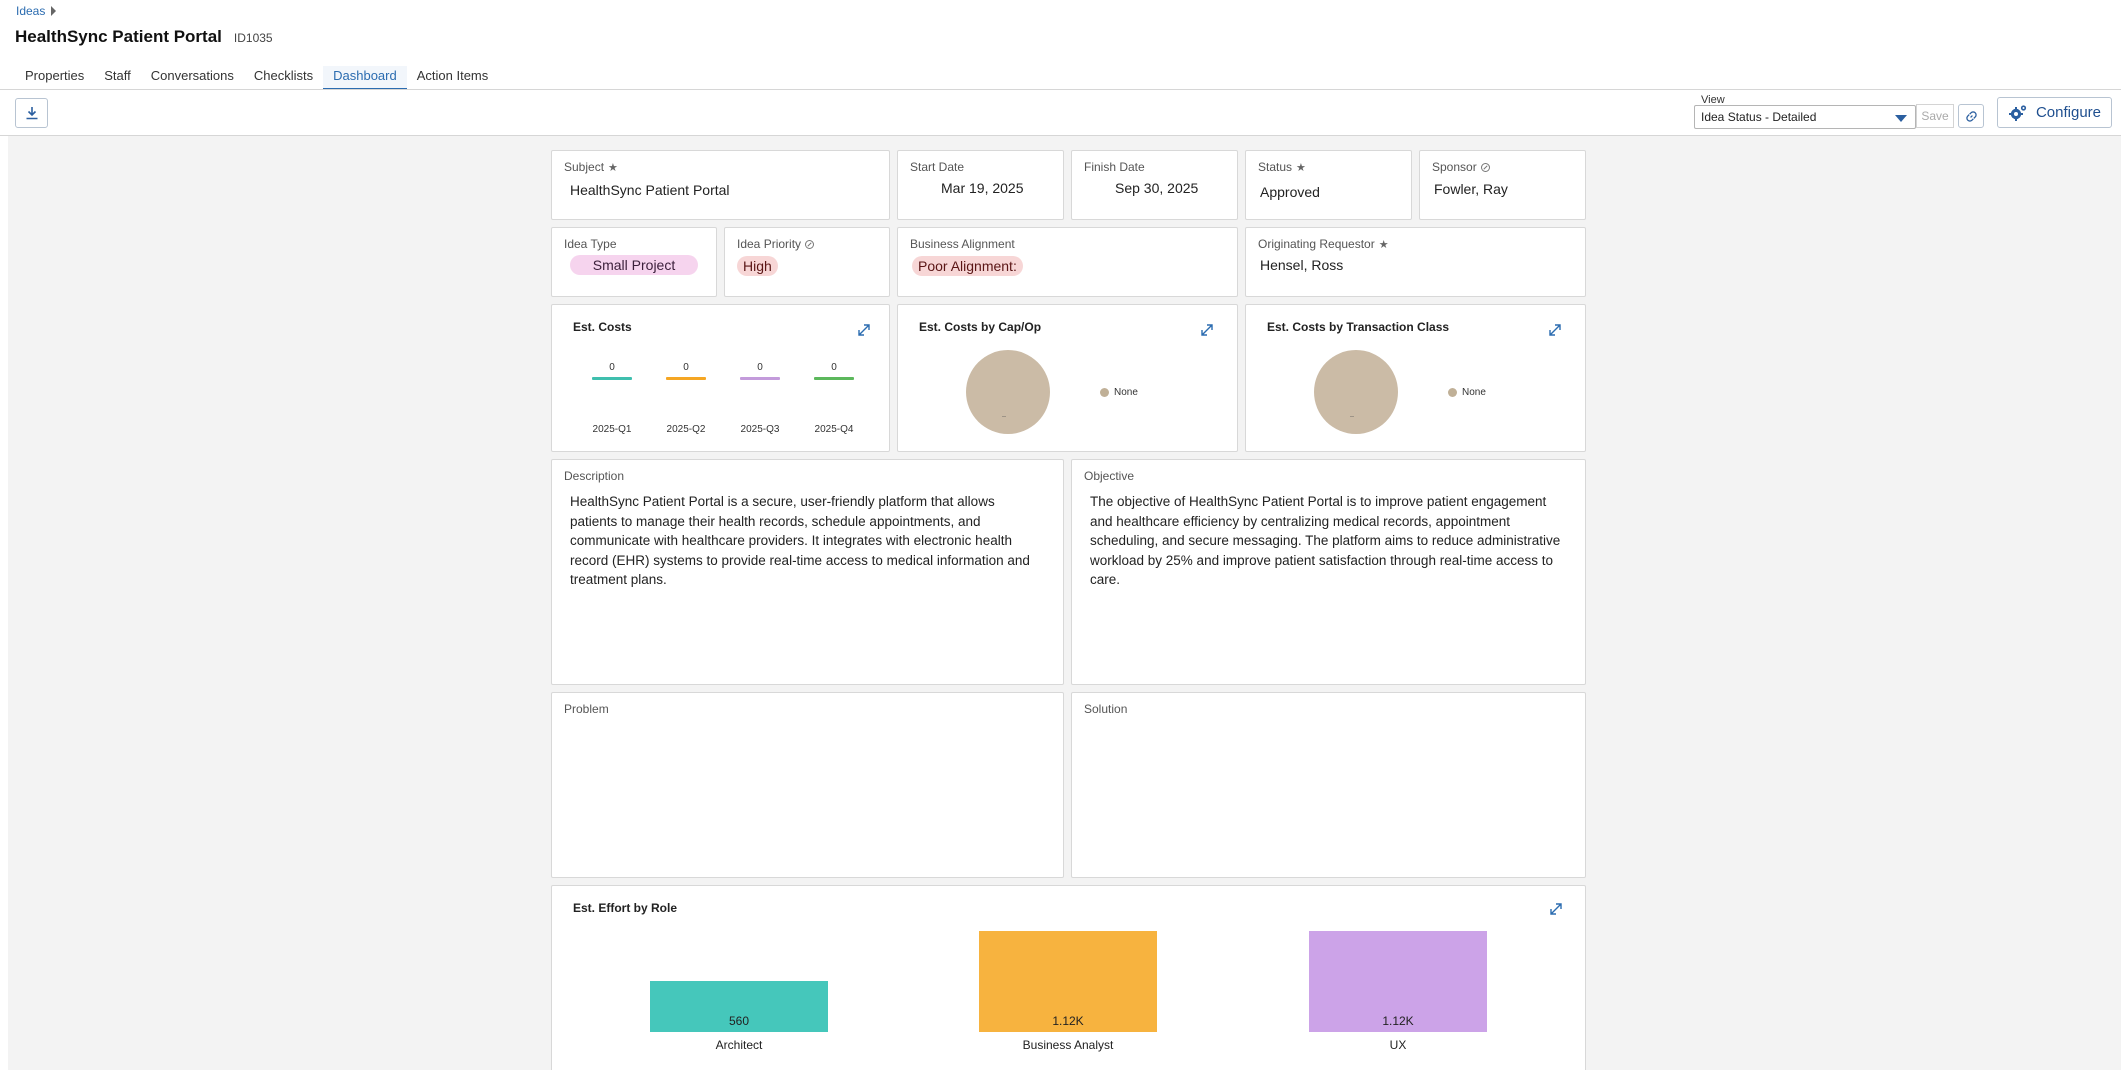 This screenshot has width=2121, height=1070. What do you see at coordinates (834, 429) in the screenshot?
I see `x-axis-tick-label: 2025-Q4` at bounding box center [834, 429].